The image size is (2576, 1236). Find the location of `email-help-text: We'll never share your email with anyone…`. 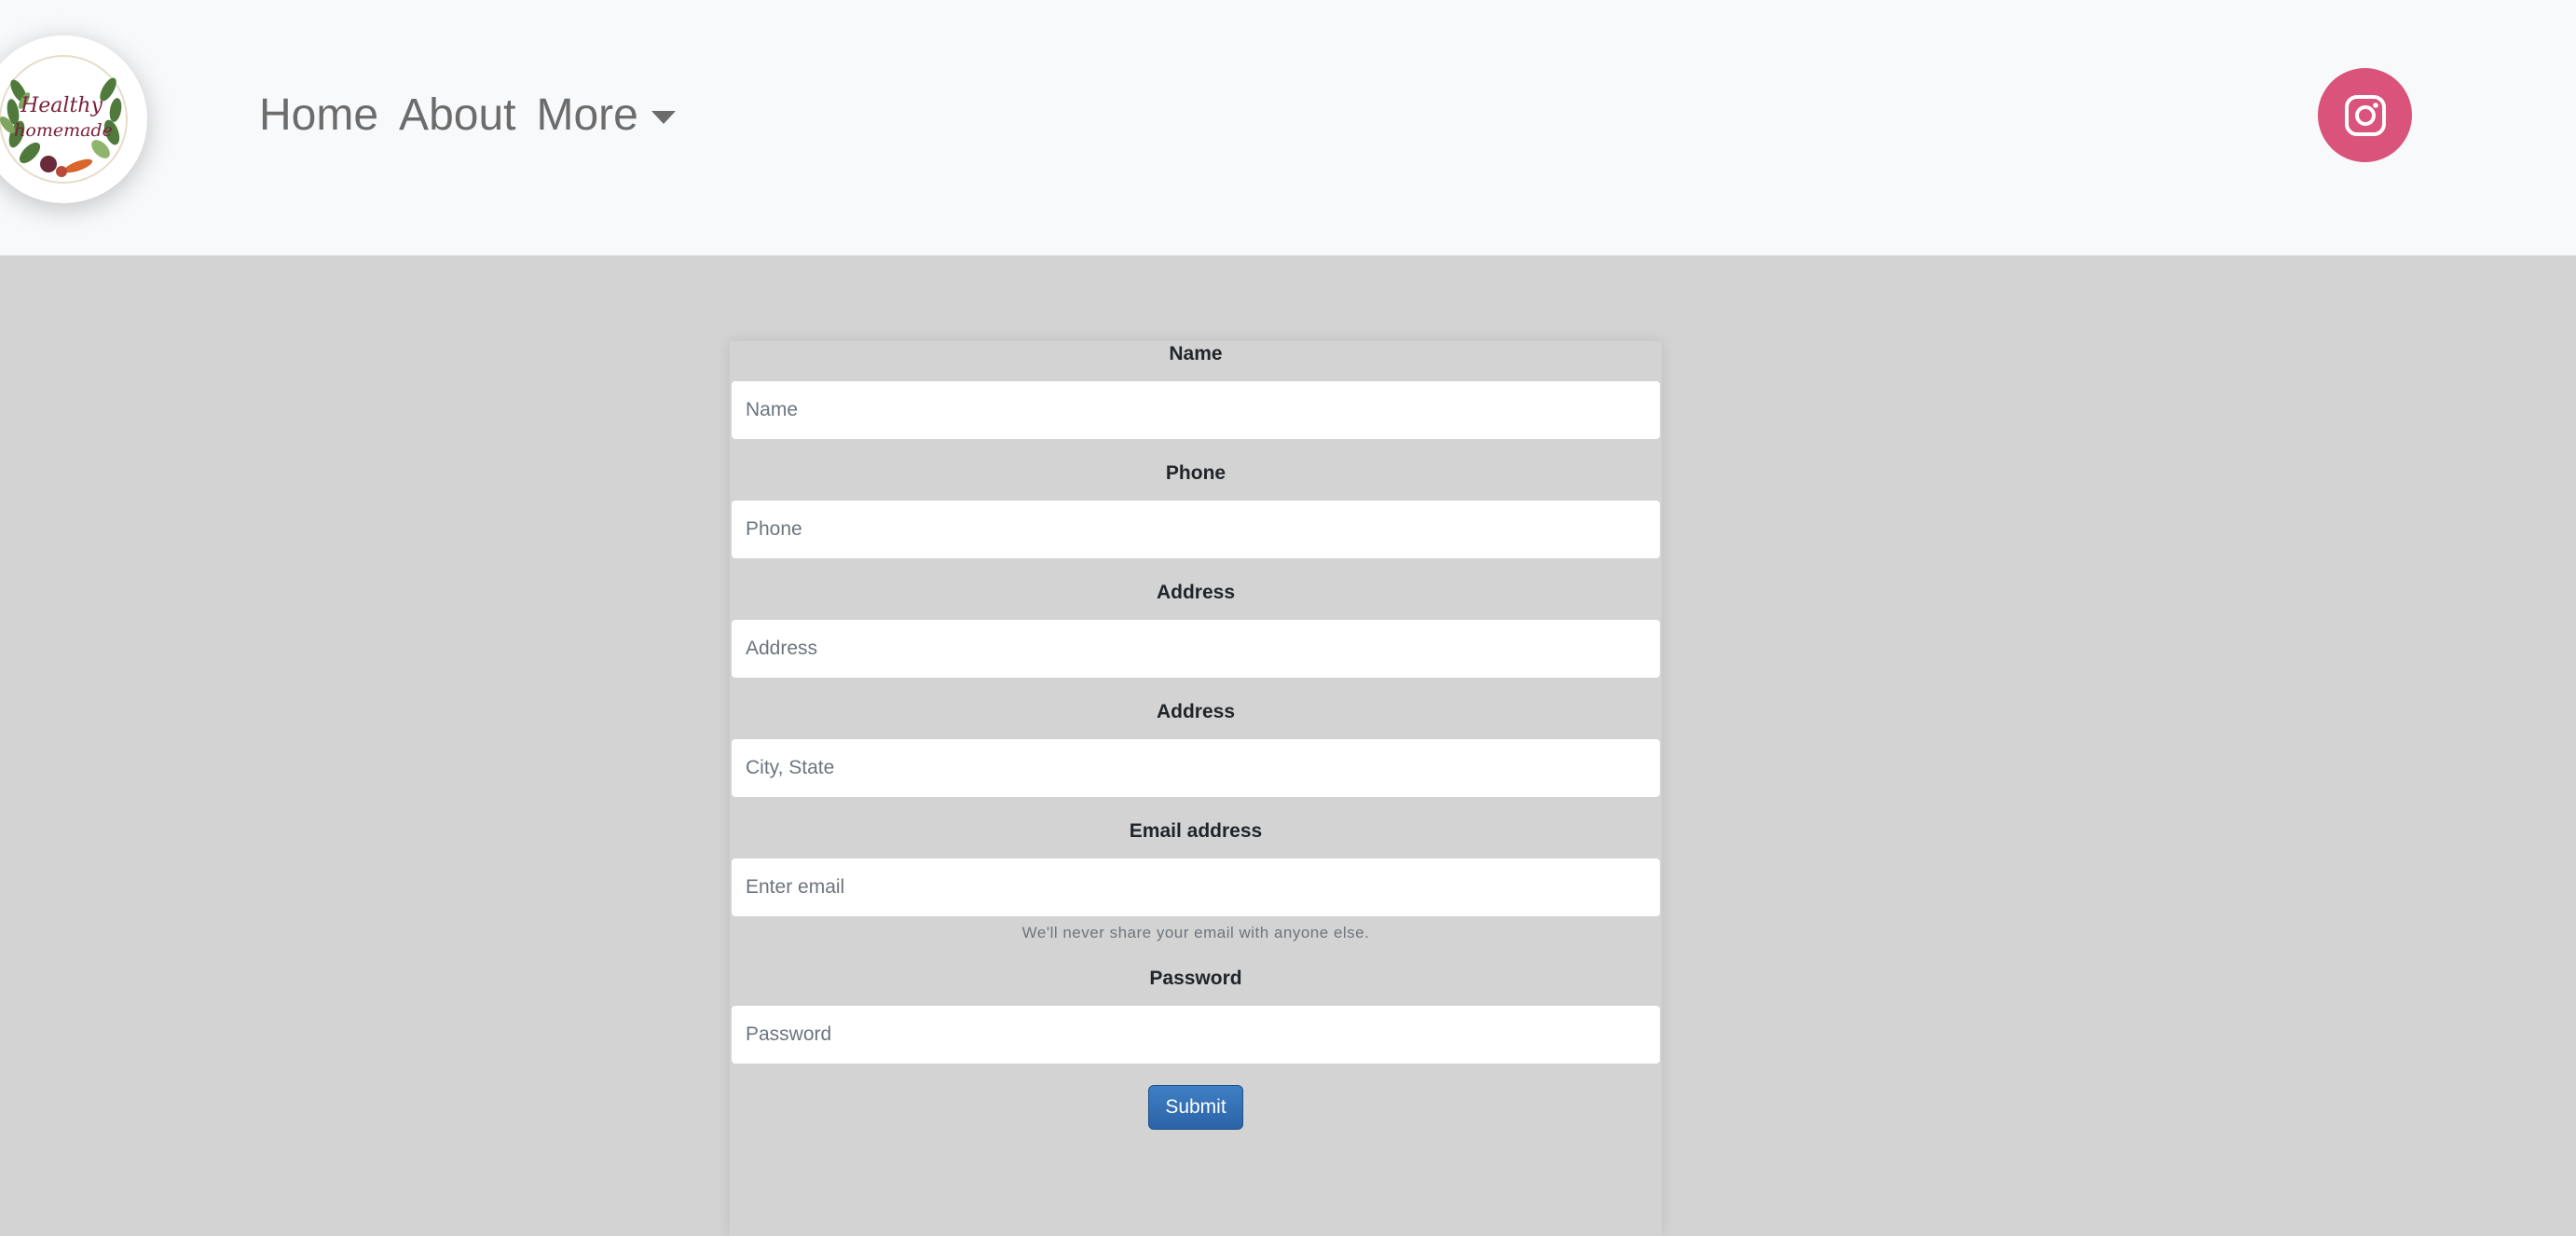

email-help-text: We'll never share your email with anyone… is located at coordinates (1195, 932).